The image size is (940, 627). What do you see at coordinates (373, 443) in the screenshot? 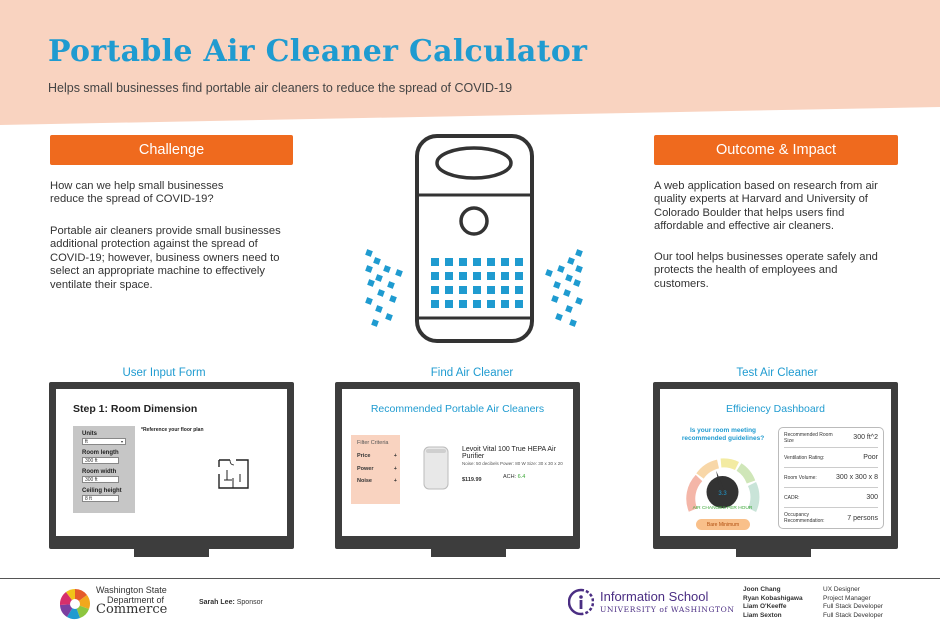
I see `filter-title: Filter Criteria` at bounding box center [373, 443].